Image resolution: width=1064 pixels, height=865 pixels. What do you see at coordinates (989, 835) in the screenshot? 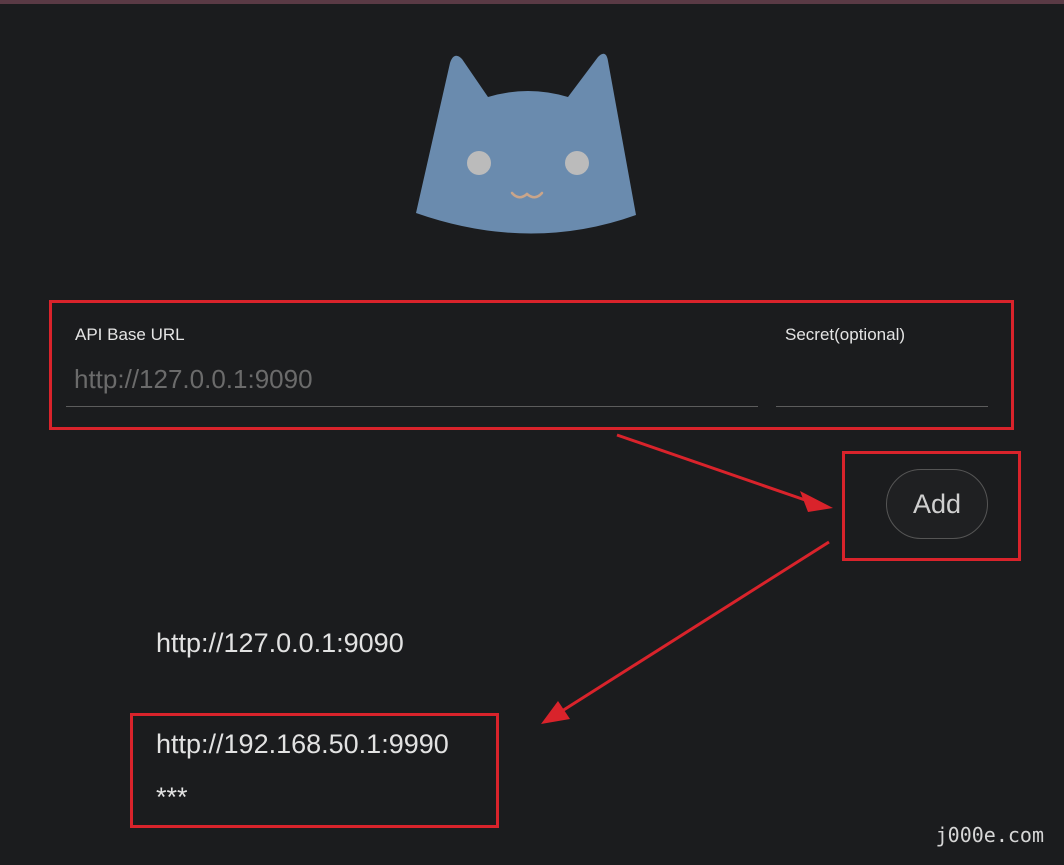
I see `watermark: j000e.com` at bounding box center [989, 835].